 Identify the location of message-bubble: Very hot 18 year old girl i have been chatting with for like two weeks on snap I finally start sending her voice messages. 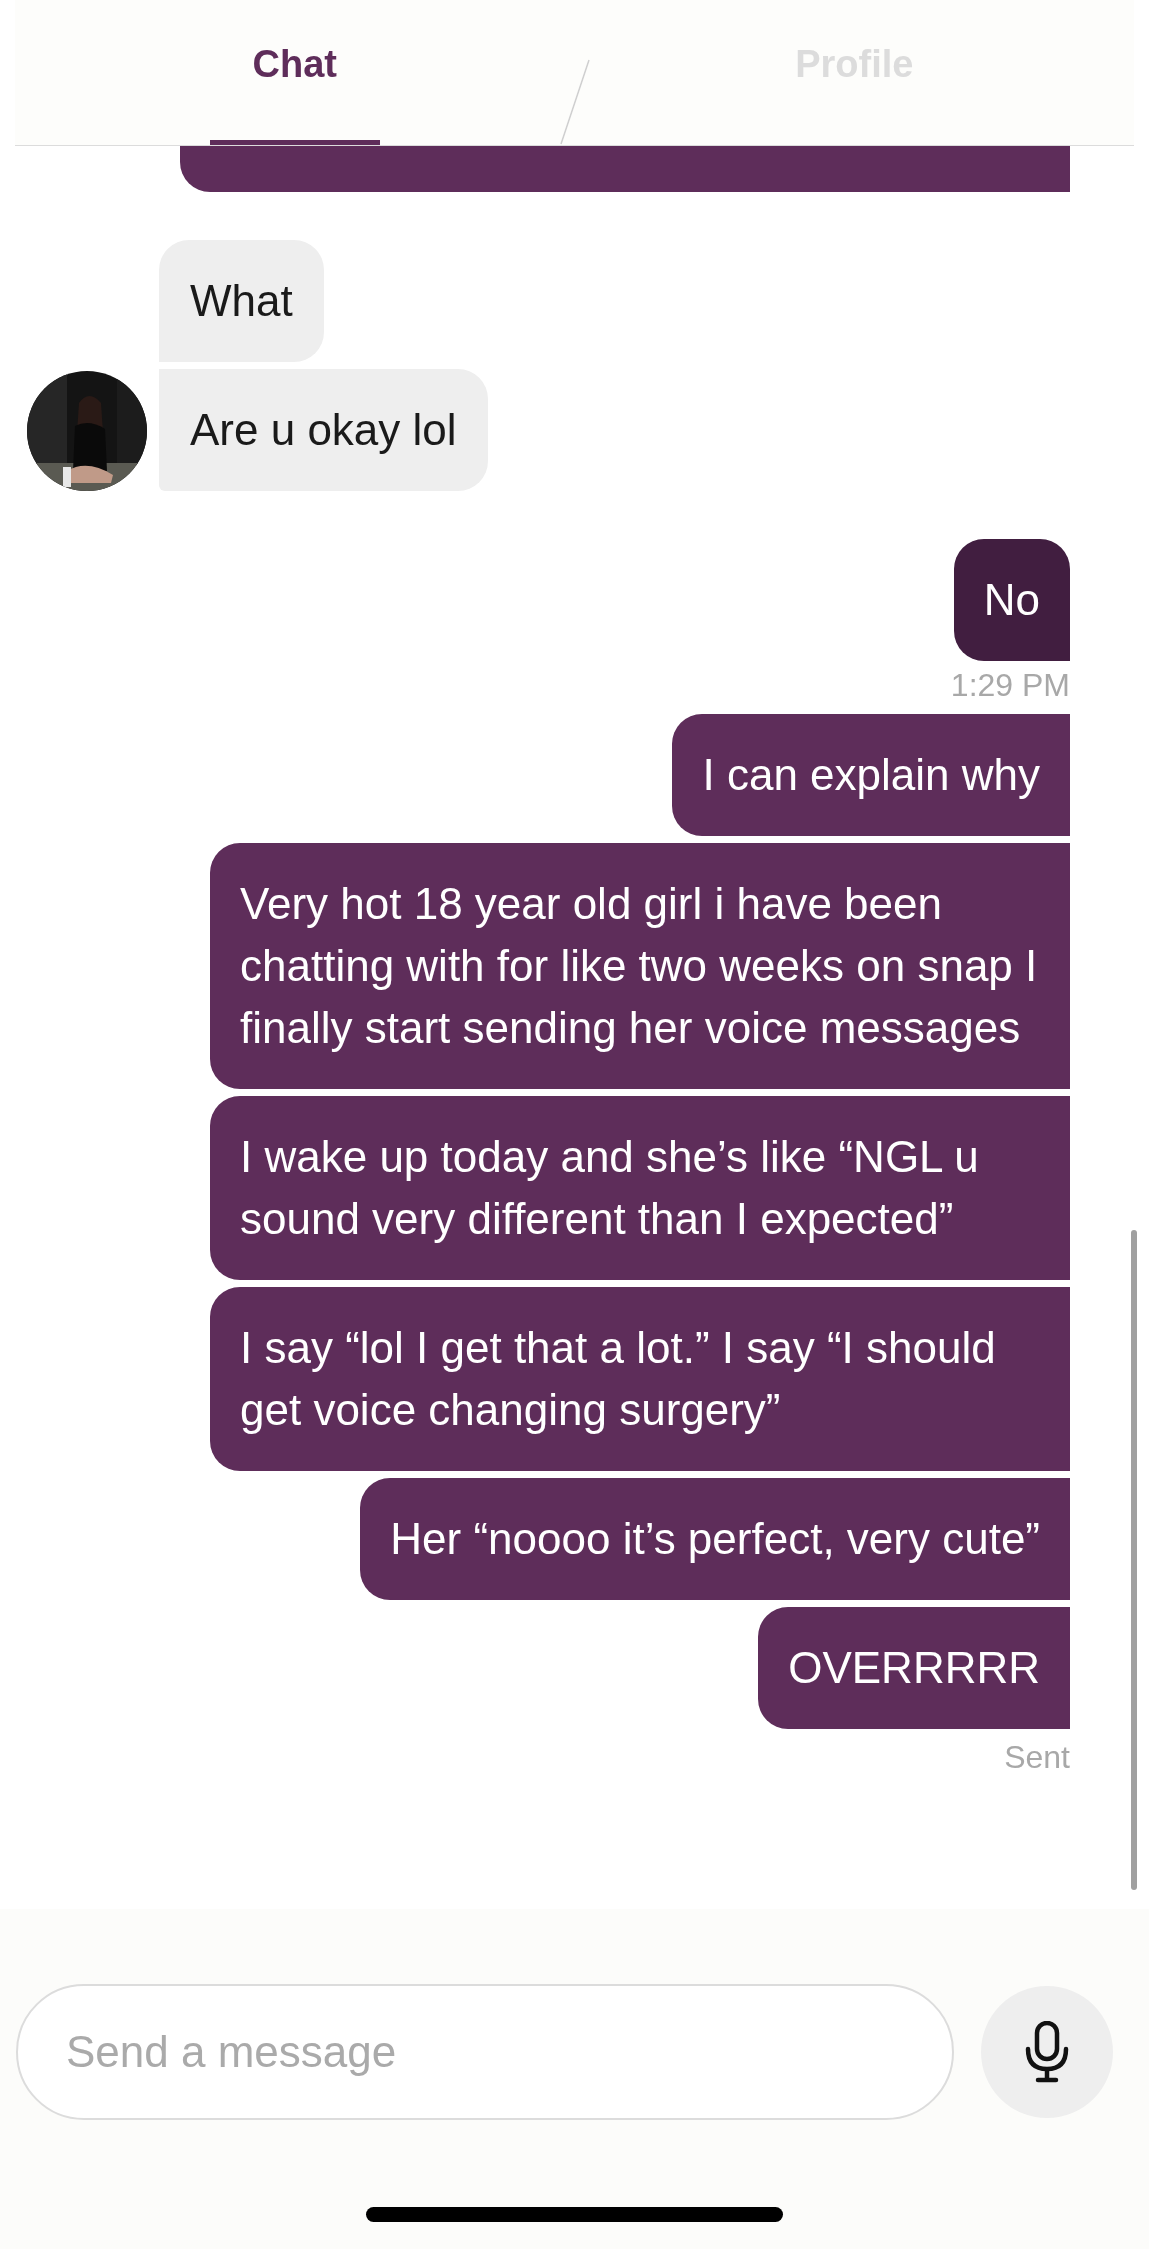
(640, 966).